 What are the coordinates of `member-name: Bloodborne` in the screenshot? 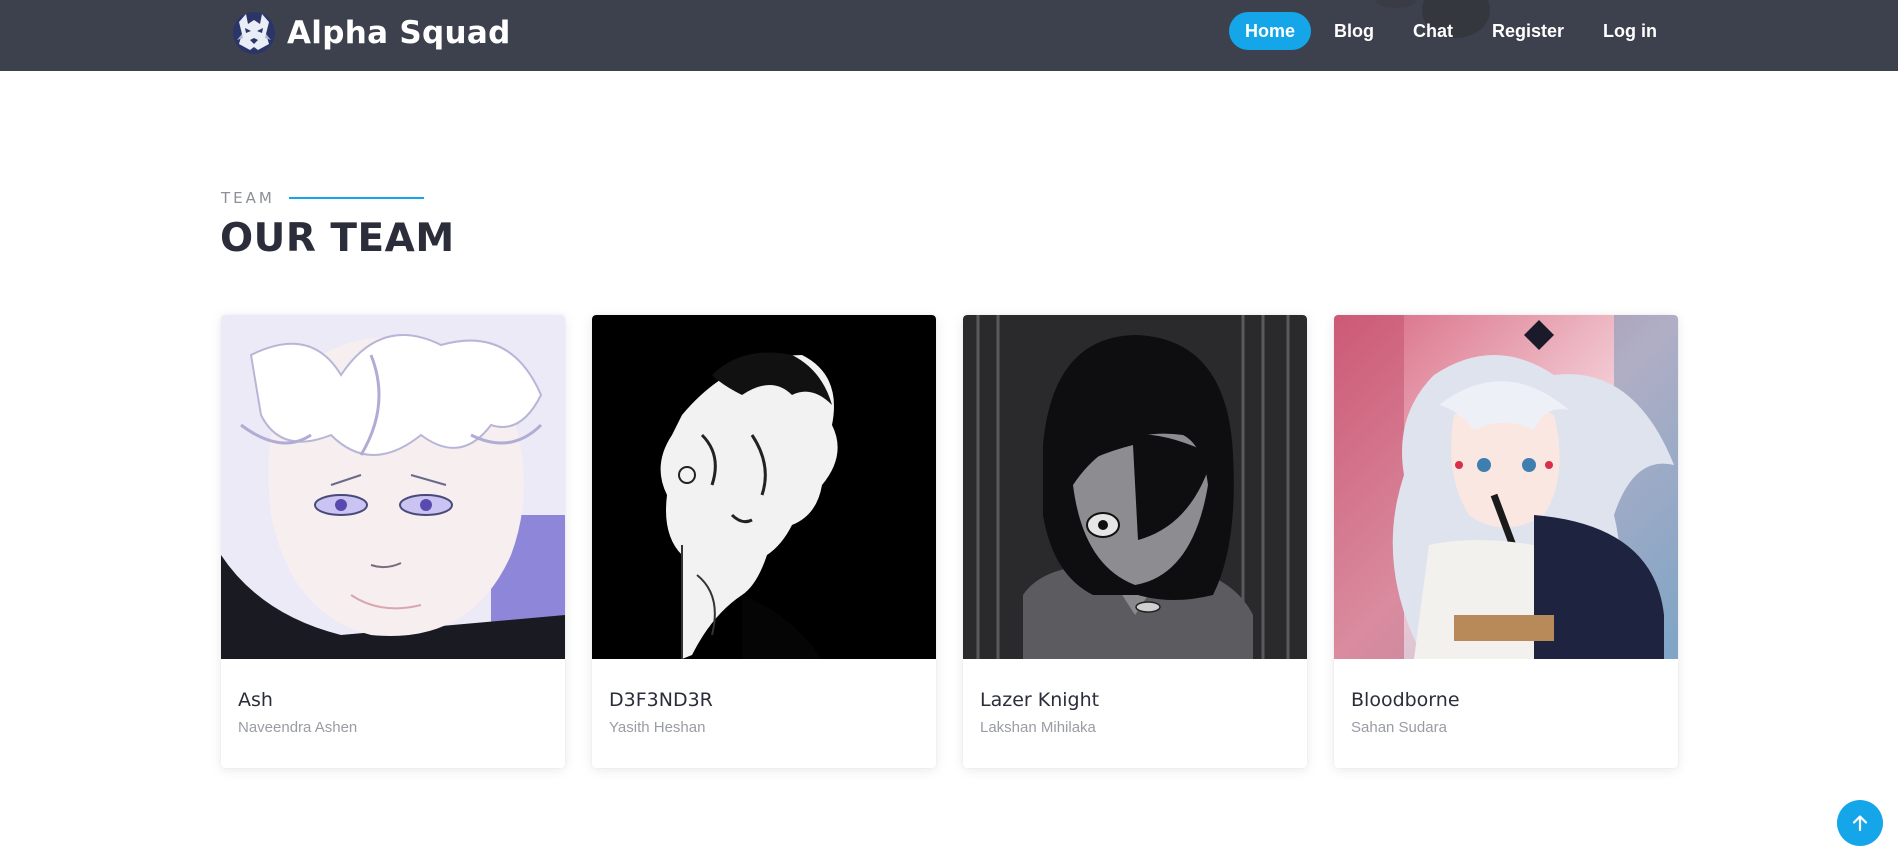 It's located at (1405, 700).